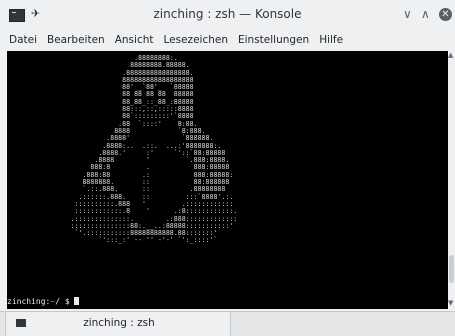  Describe the element at coordinates (196, 40) in the screenshot. I see `menu-lesezeichen: Lesezeichen` at that location.